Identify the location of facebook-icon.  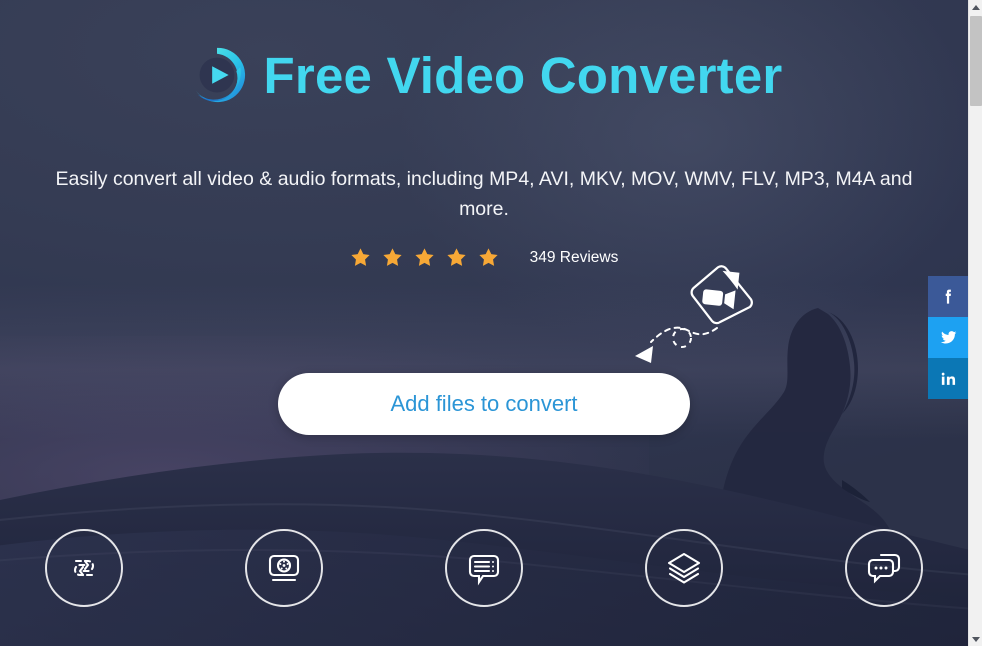
(948, 296).